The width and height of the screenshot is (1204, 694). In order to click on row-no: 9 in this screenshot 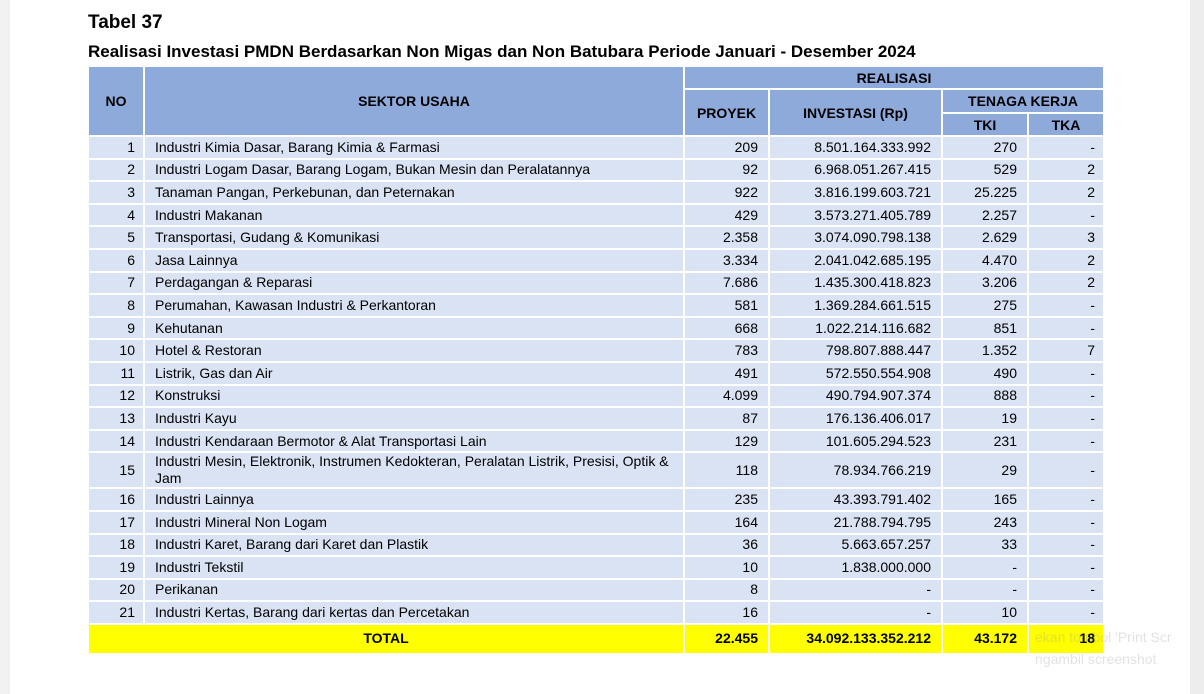, I will do `click(116, 328)`.